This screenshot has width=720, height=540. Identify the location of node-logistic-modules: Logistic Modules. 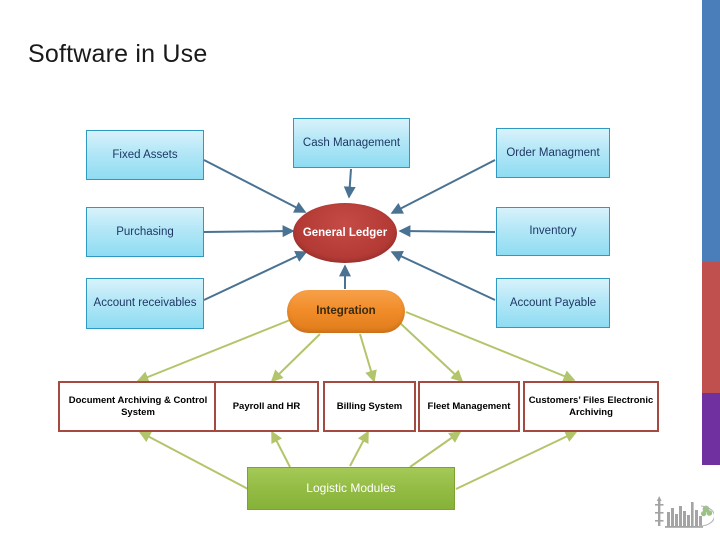
(351, 488).